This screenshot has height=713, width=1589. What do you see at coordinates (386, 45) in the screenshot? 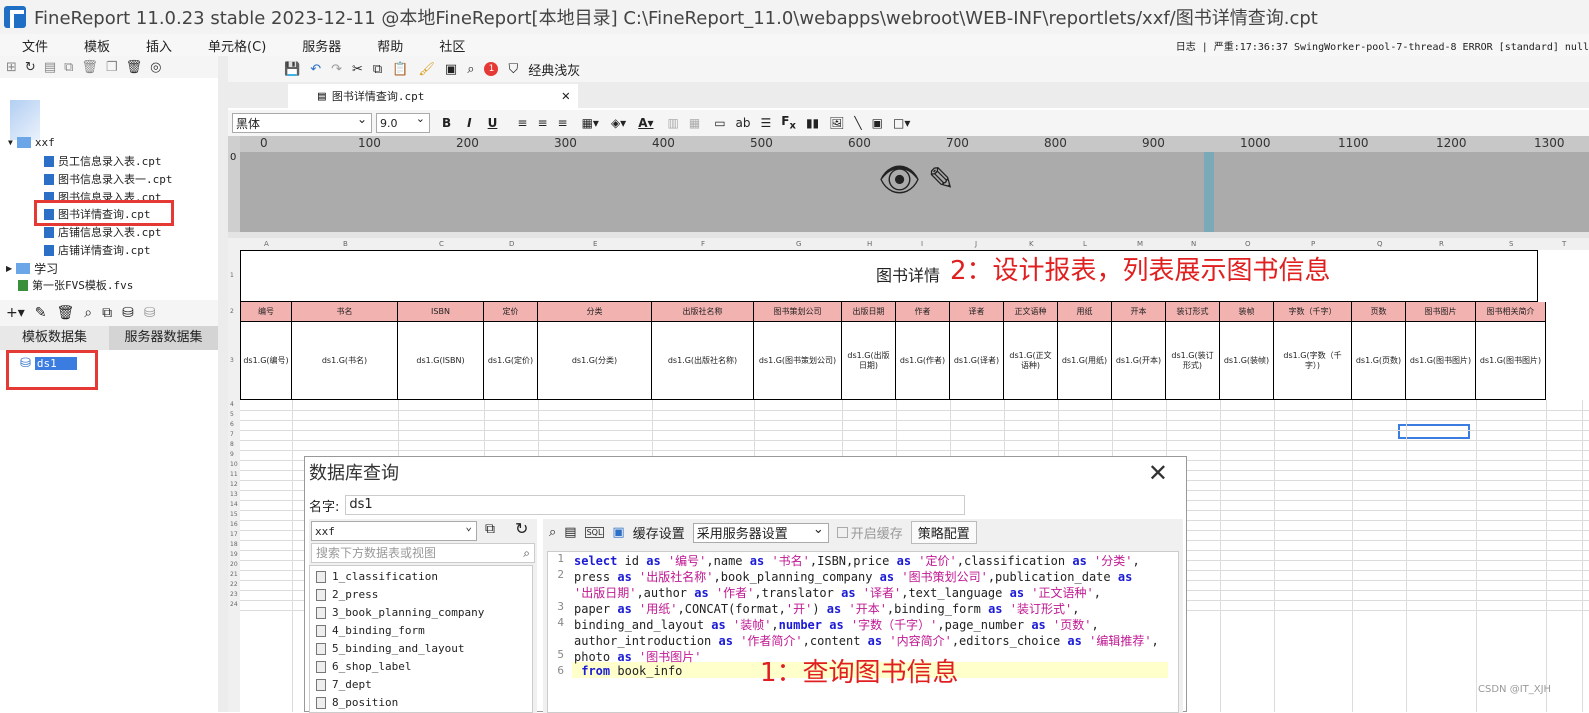
I see `menu-help: 帮助` at bounding box center [386, 45].